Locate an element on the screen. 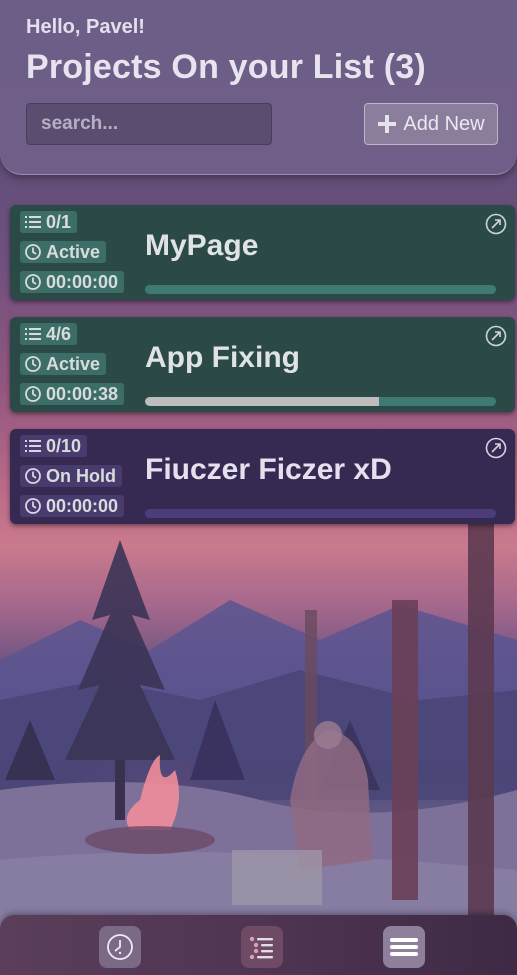  search-box is located at coordinates (164, 124).